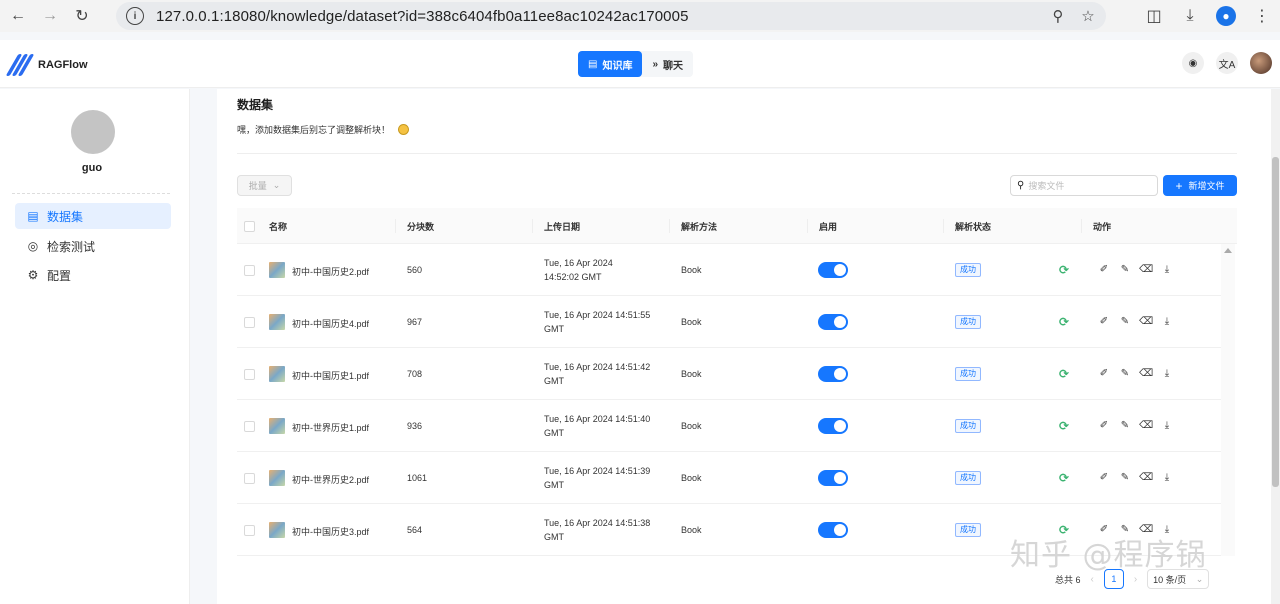 The height and width of the screenshot is (604, 1280). Describe the element at coordinates (1193, 63) in the screenshot. I see `github-icon: ◉` at that location.